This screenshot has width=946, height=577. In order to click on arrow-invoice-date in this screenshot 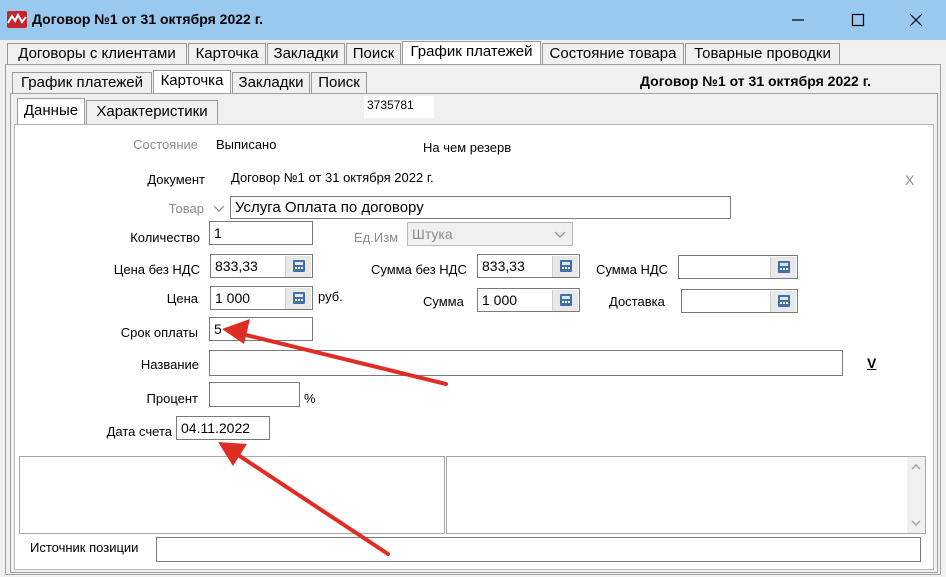, I will do `click(304, 499)`.